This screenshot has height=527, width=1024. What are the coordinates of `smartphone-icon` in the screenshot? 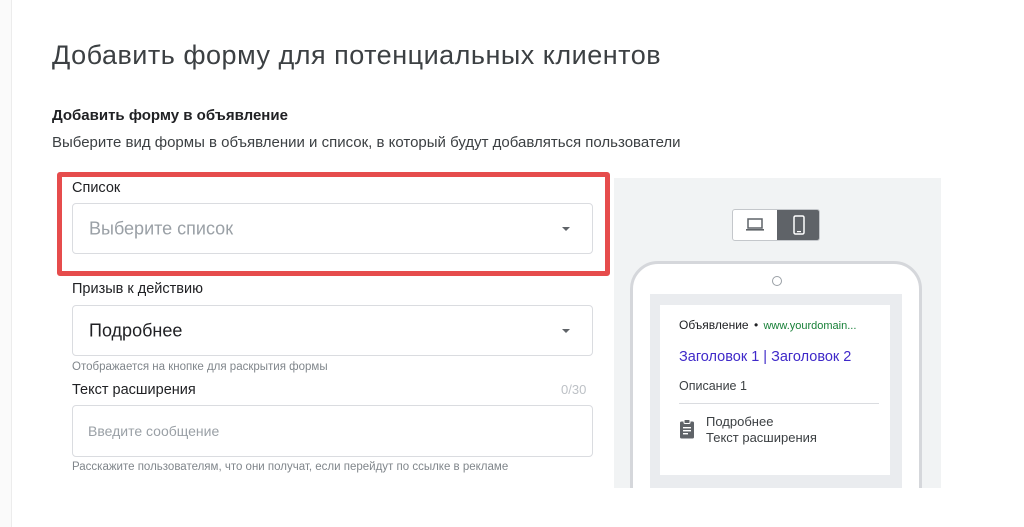 It's located at (799, 225).